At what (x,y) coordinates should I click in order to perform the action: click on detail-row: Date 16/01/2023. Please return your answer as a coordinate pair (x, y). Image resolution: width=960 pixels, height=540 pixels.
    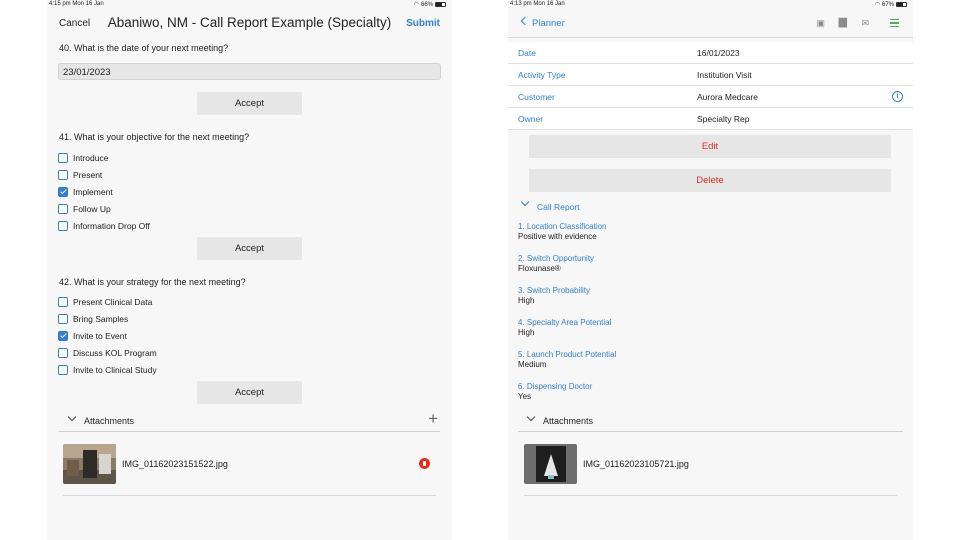
    Looking at the image, I should click on (710, 53).